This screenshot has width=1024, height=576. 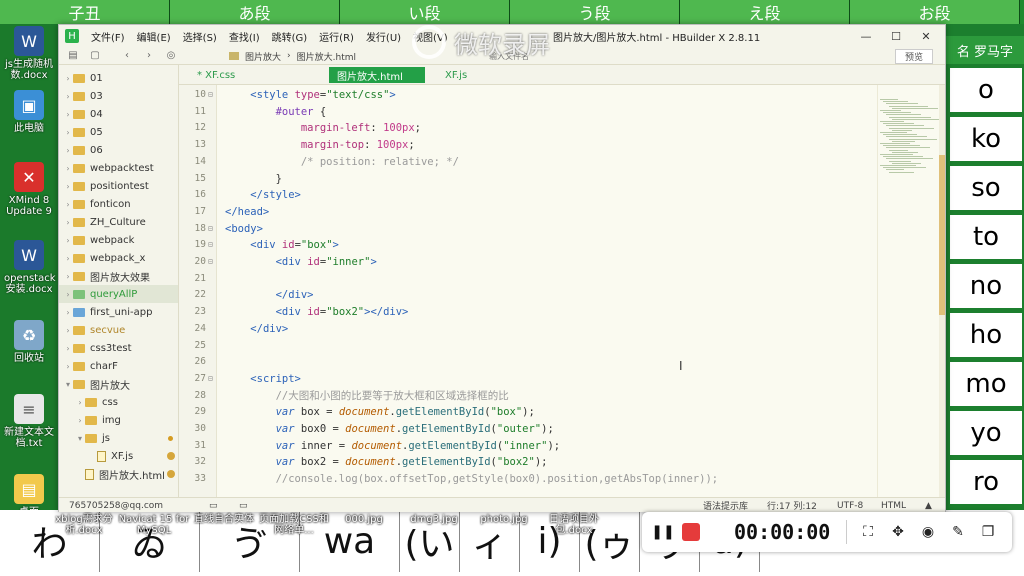 What do you see at coordinates (116, 505) in the screenshot?
I see `account-label: 765705258@qq.com` at bounding box center [116, 505].